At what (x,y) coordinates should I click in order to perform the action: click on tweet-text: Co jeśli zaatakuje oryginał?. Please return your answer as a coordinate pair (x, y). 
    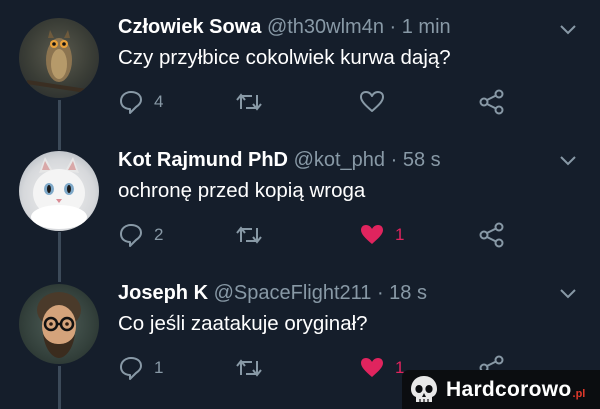
    Looking at the image, I should click on (243, 323).